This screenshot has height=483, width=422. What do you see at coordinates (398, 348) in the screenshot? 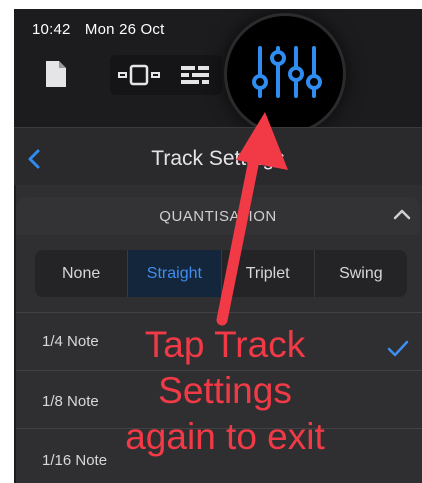
I see `checkmark-icon` at bounding box center [398, 348].